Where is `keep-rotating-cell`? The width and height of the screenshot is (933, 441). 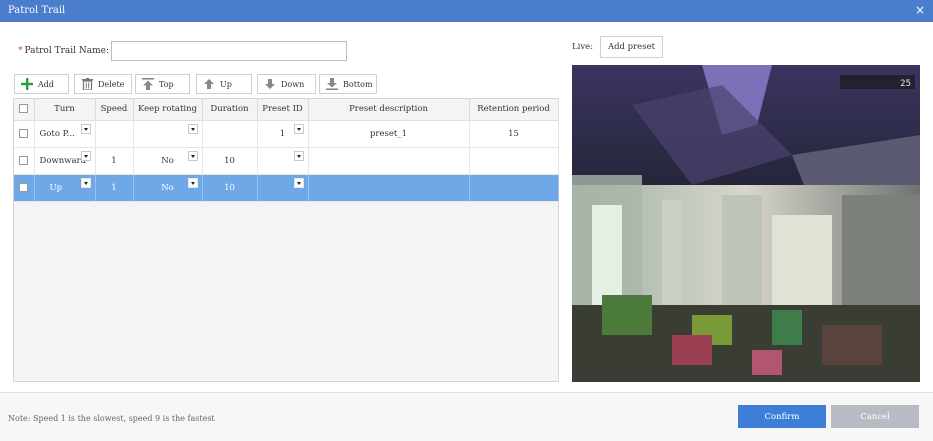 keep-rotating-cell is located at coordinates (168, 134).